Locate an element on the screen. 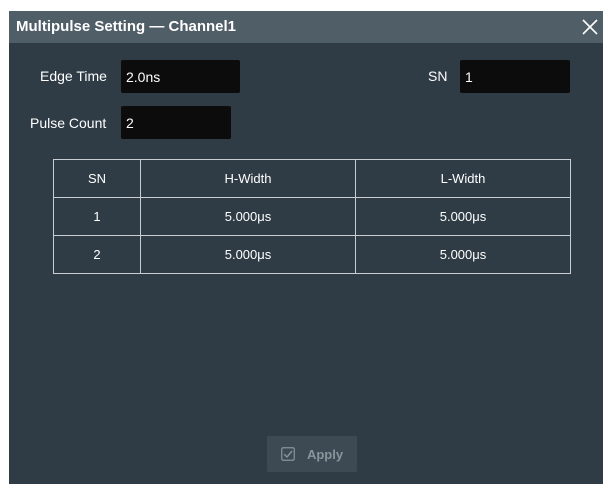 Image resolution: width=603 pixels, height=484 pixels. checkbox-checked-icon is located at coordinates (288, 454).